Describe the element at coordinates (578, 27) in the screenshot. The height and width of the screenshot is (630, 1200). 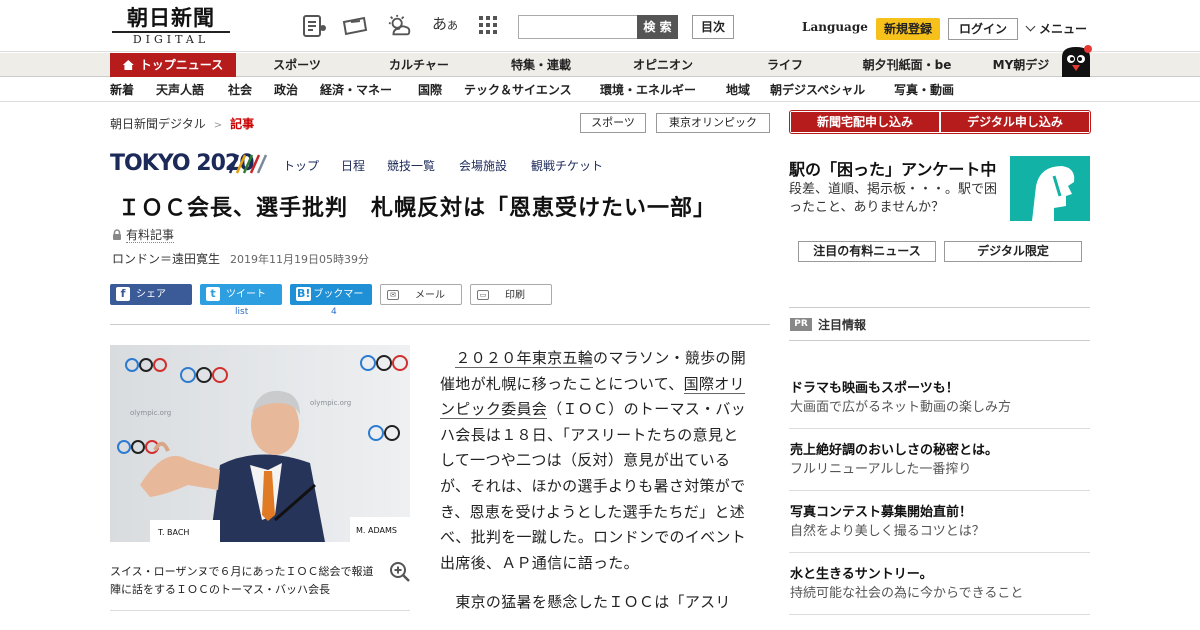
I see `search-input` at that location.